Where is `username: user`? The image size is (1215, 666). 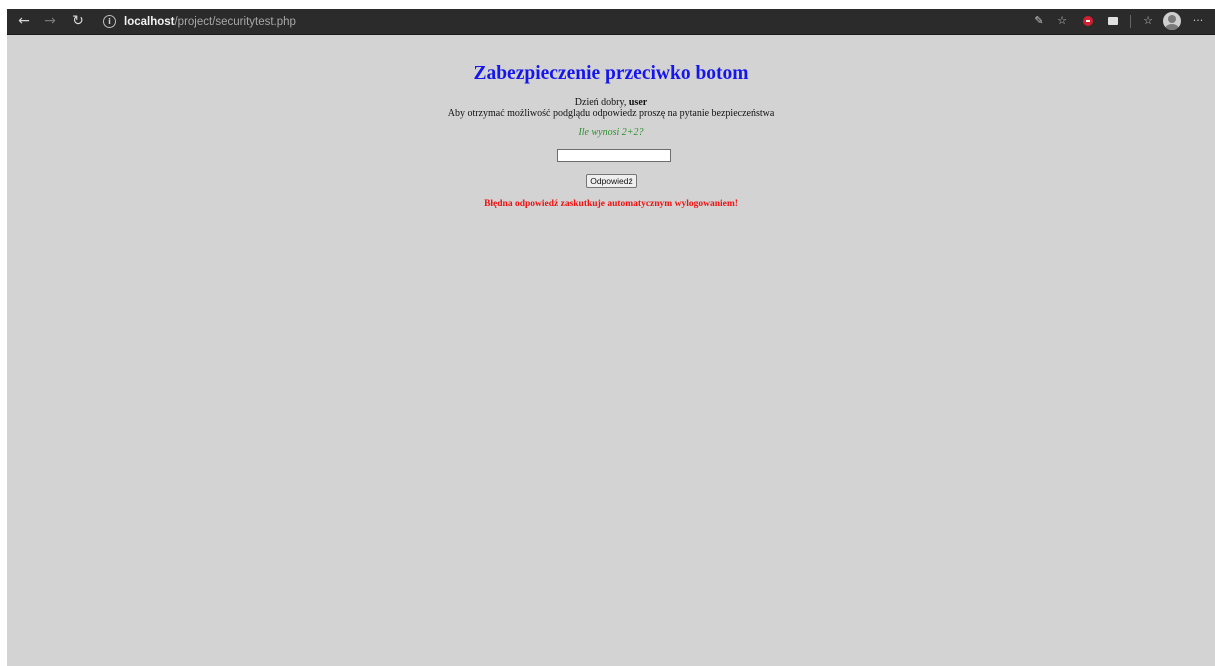
username: user is located at coordinates (638, 102).